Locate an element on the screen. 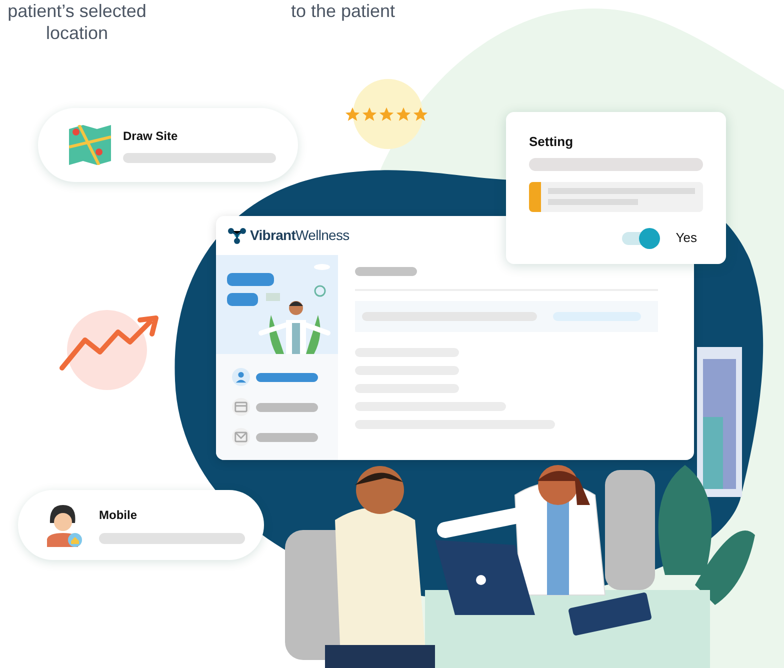 The height and width of the screenshot is (668, 784). trend-arrow-icon is located at coordinates (109, 343).